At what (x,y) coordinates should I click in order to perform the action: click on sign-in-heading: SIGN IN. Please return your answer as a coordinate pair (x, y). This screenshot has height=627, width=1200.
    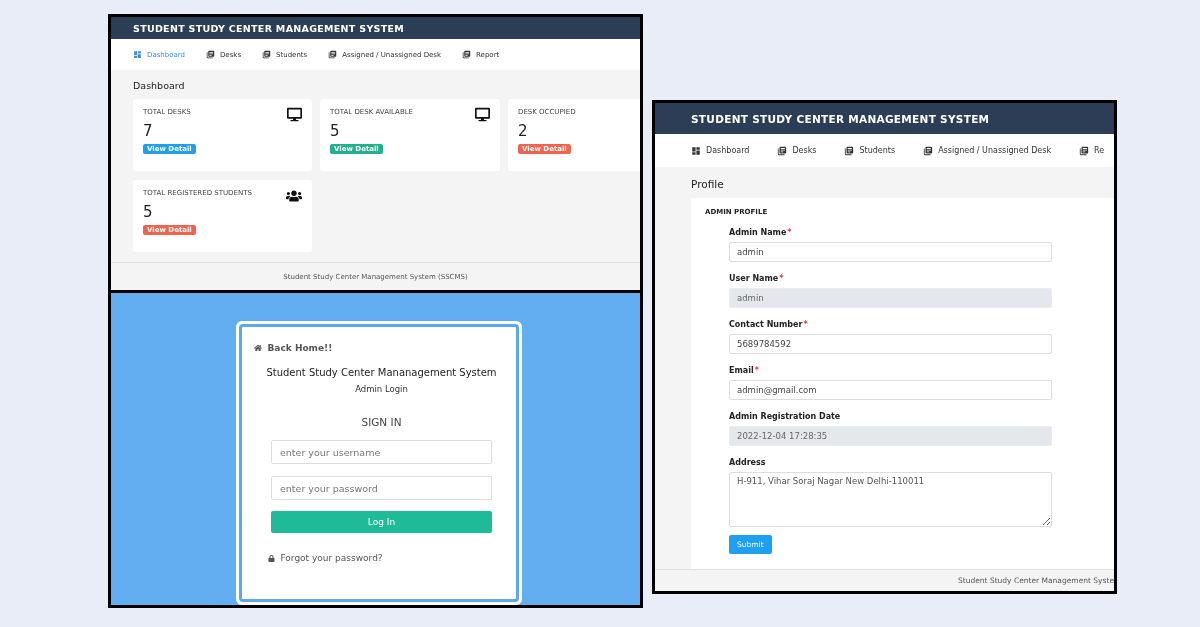
    Looking at the image, I should click on (381, 422).